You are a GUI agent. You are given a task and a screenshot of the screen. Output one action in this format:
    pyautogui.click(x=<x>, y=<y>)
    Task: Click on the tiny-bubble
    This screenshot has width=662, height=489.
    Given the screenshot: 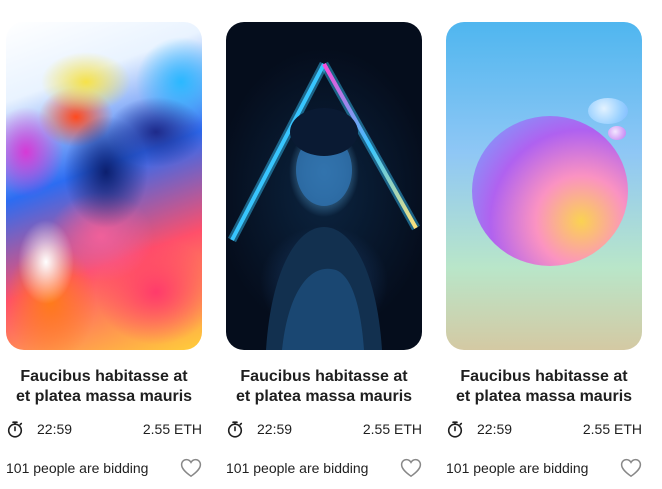 What is the action you would take?
    pyautogui.click(x=617, y=133)
    